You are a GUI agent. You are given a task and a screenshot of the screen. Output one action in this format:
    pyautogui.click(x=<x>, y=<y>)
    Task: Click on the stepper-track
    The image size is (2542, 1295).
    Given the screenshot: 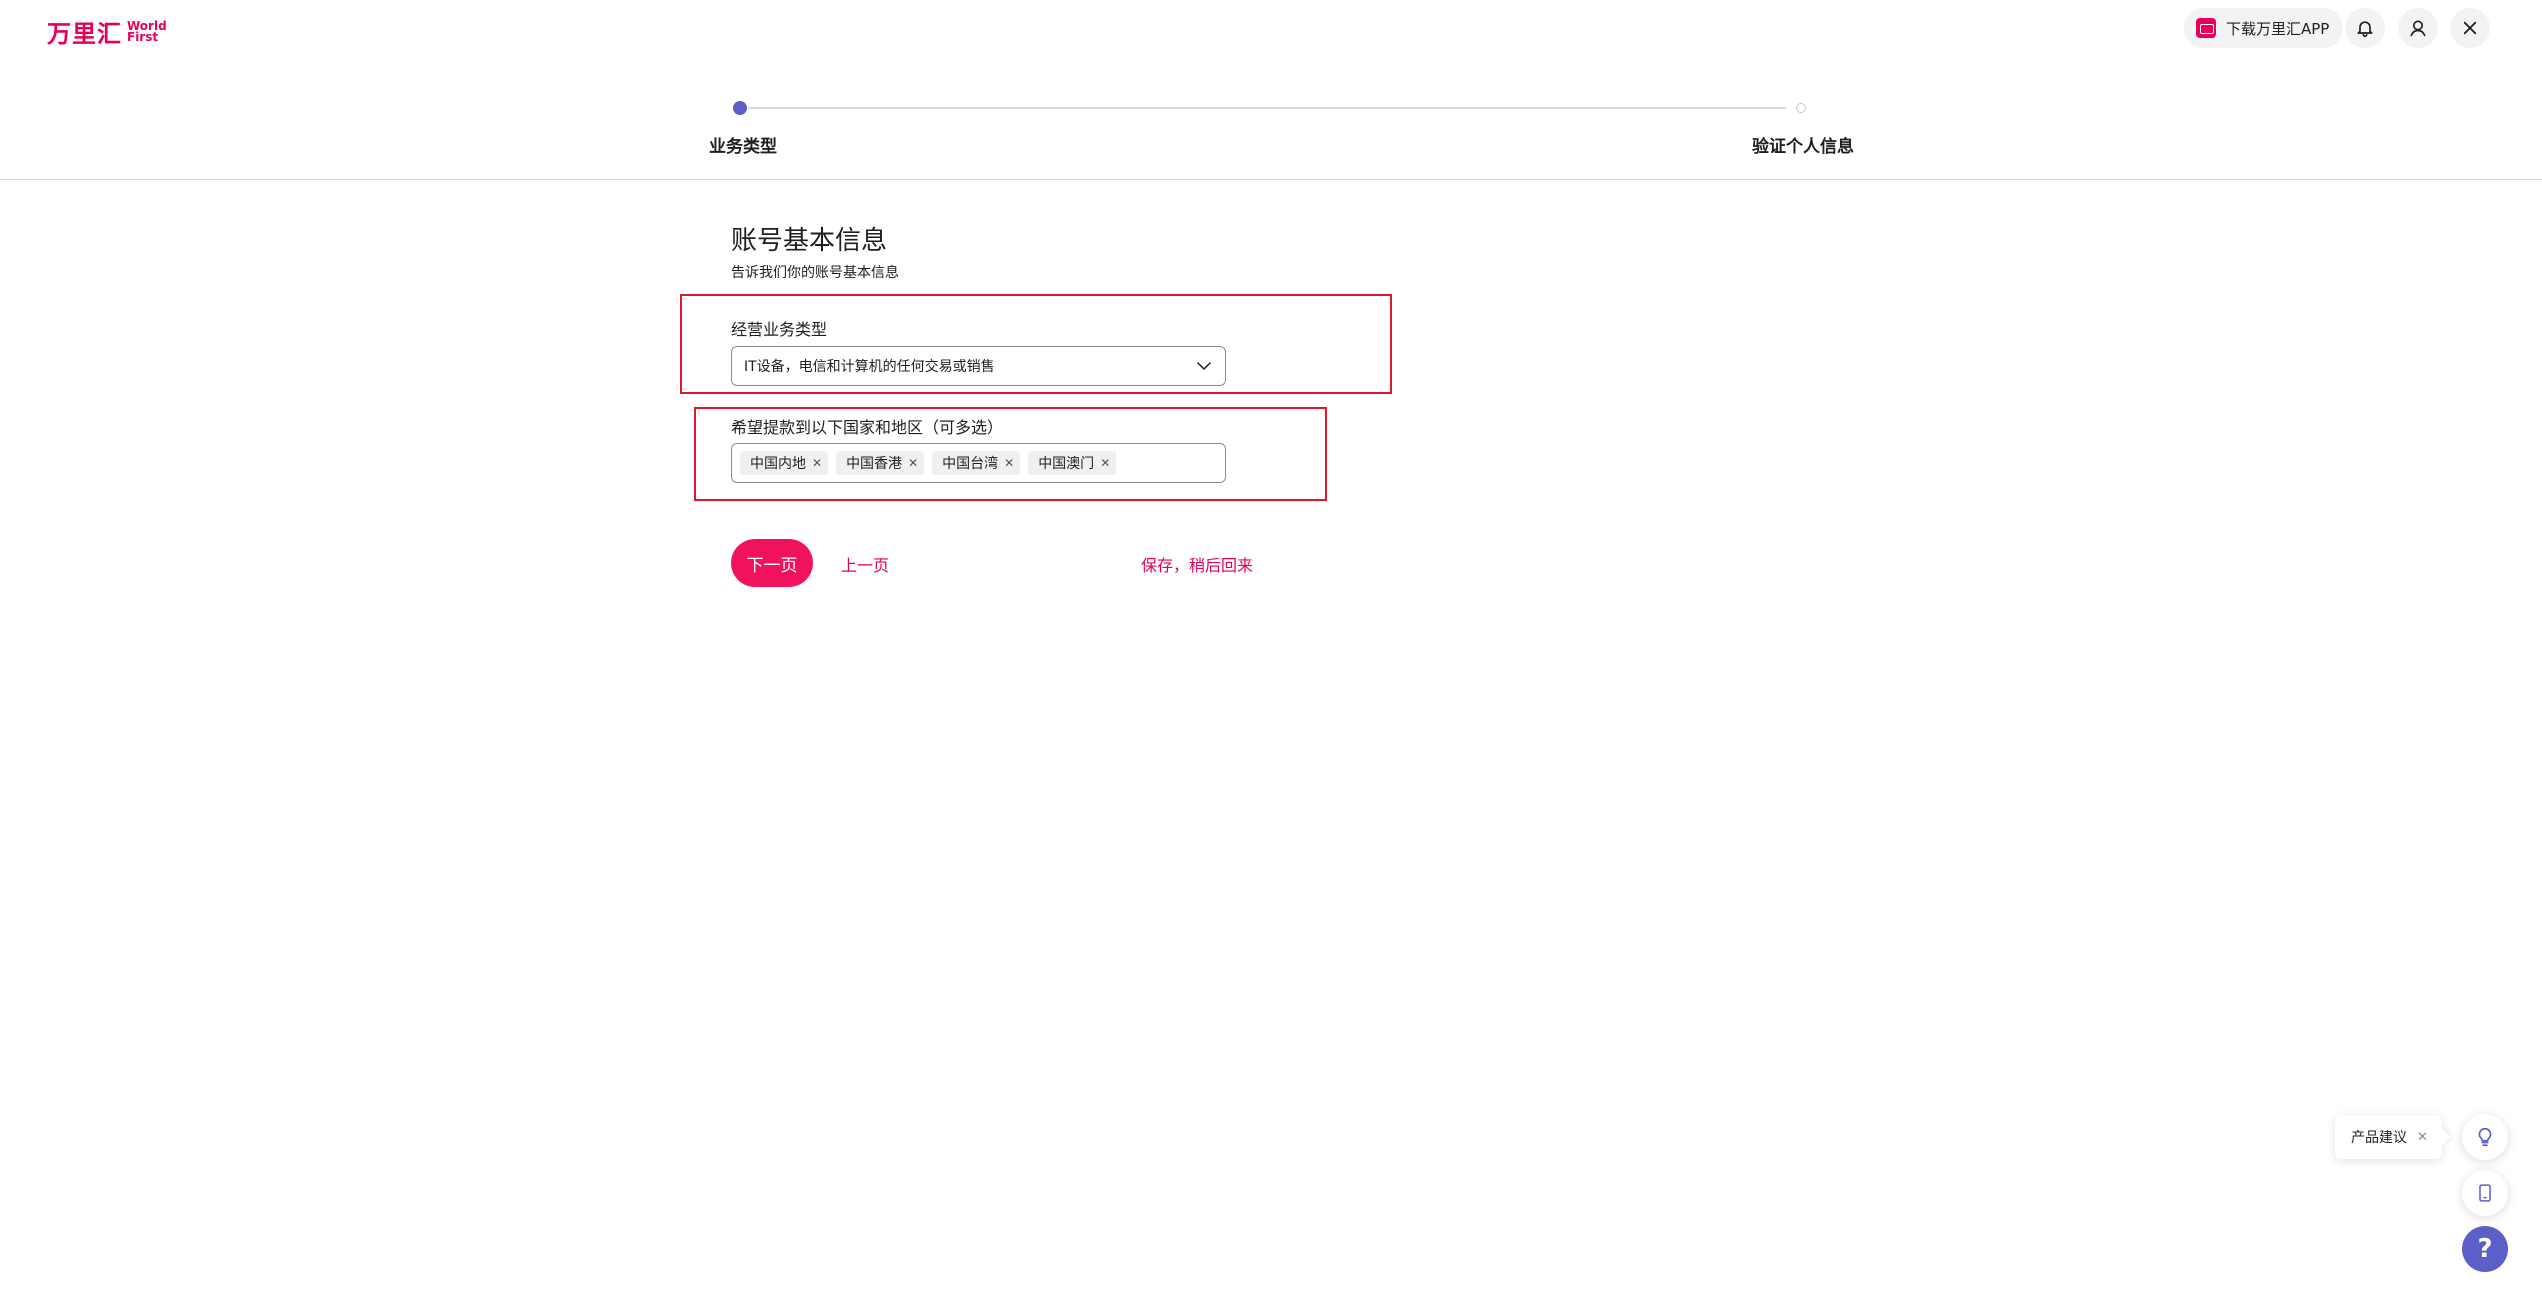 What is the action you would take?
    pyautogui.click(x=1267, y=108)
    